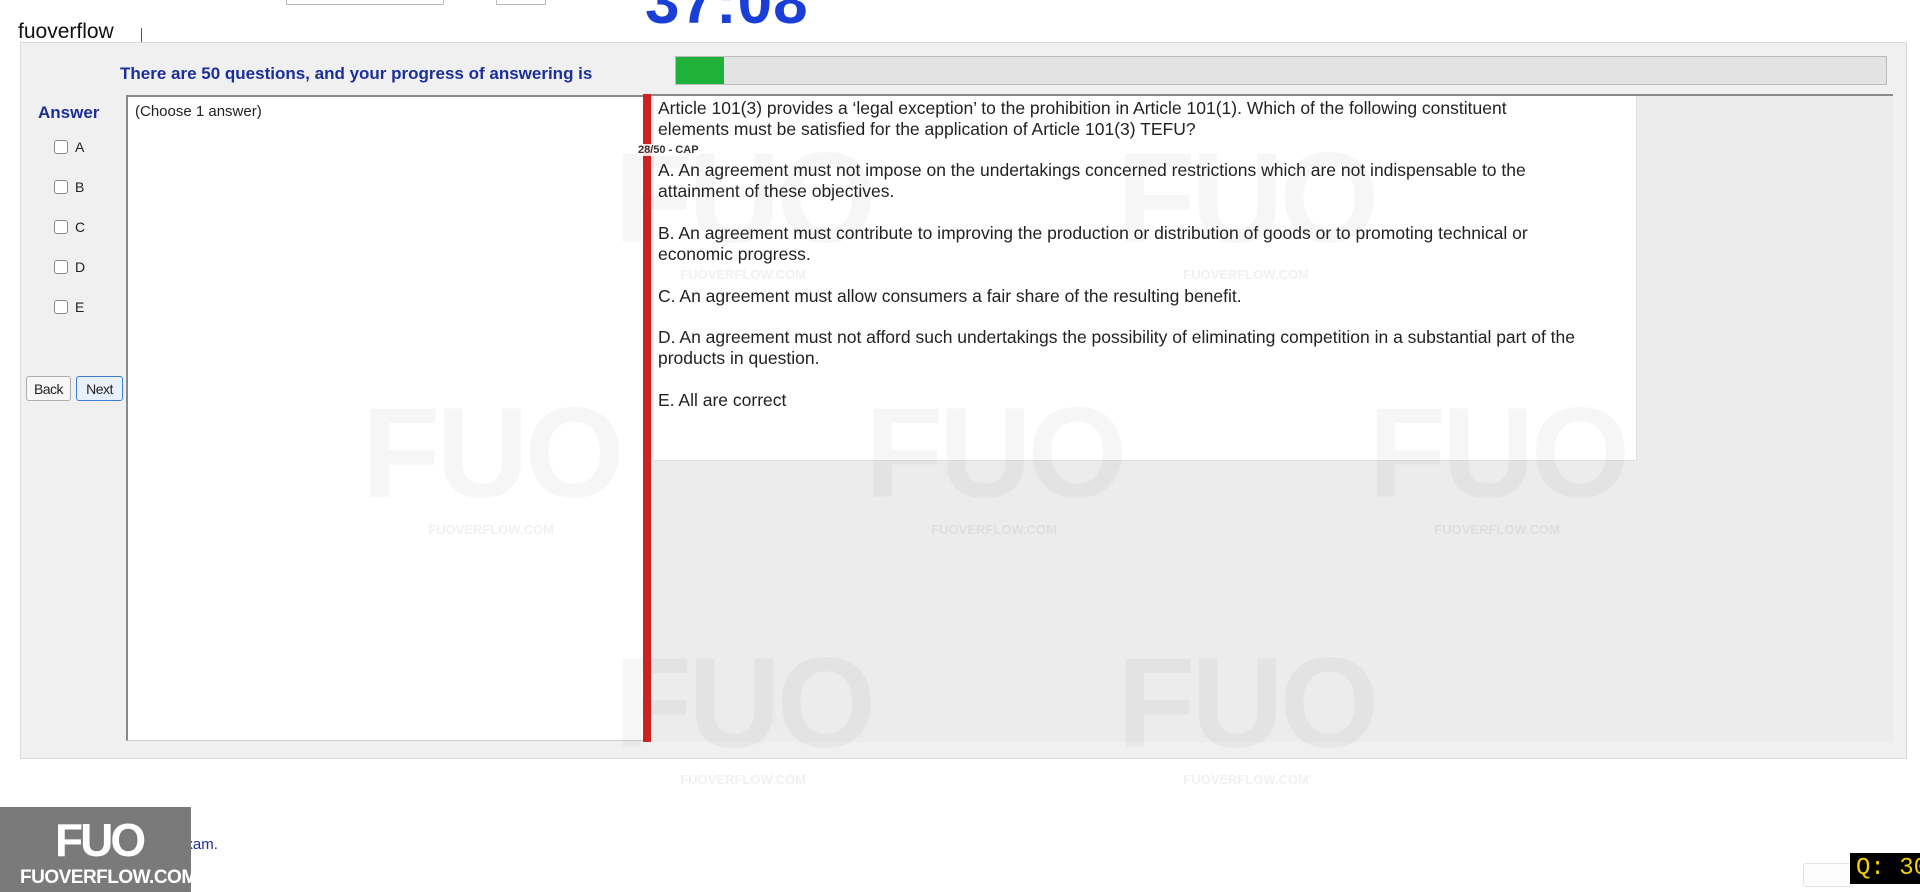 The height and width of the screenshot is (892, 1920). I want to click on countdown-timer: 37:08, so click(727, 18).